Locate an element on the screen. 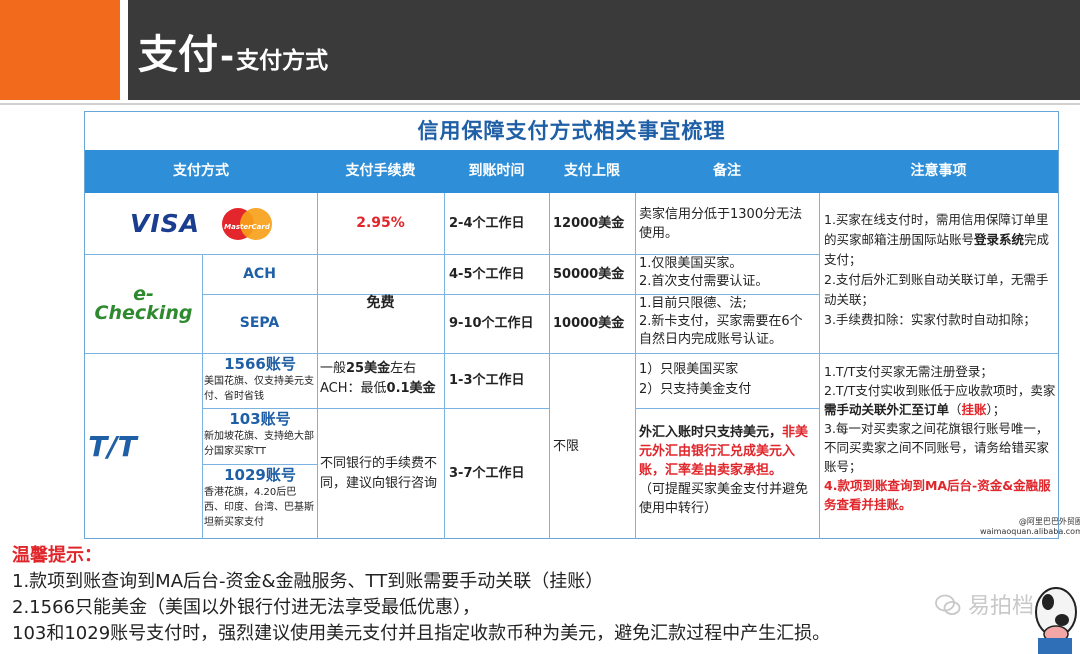  header-divider is located at coordinates (540, 104).